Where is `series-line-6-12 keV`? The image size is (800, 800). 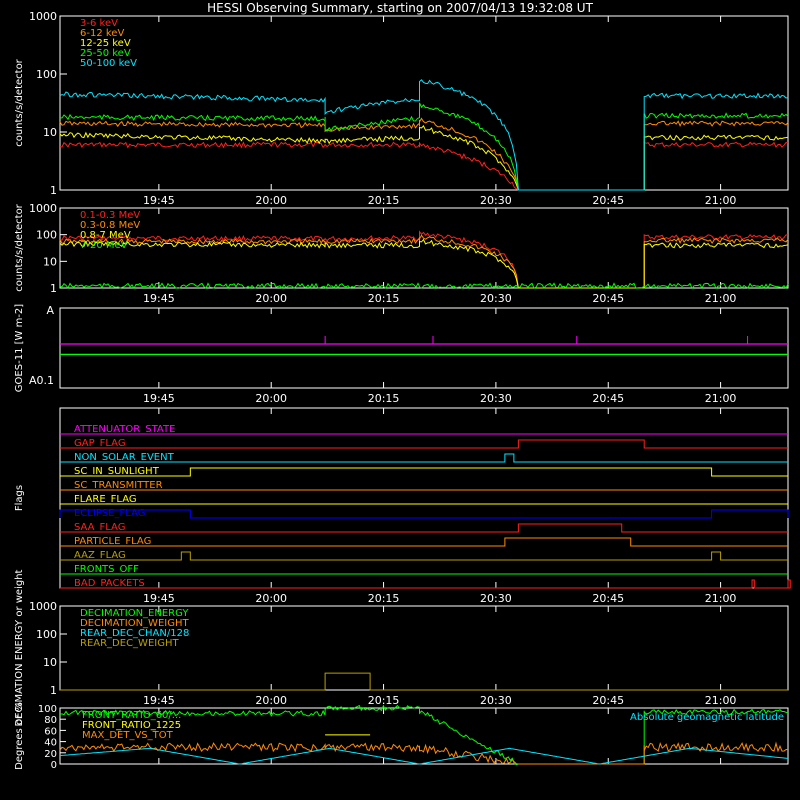
series-line-6-12 keV is located at coordinates (424, 154).